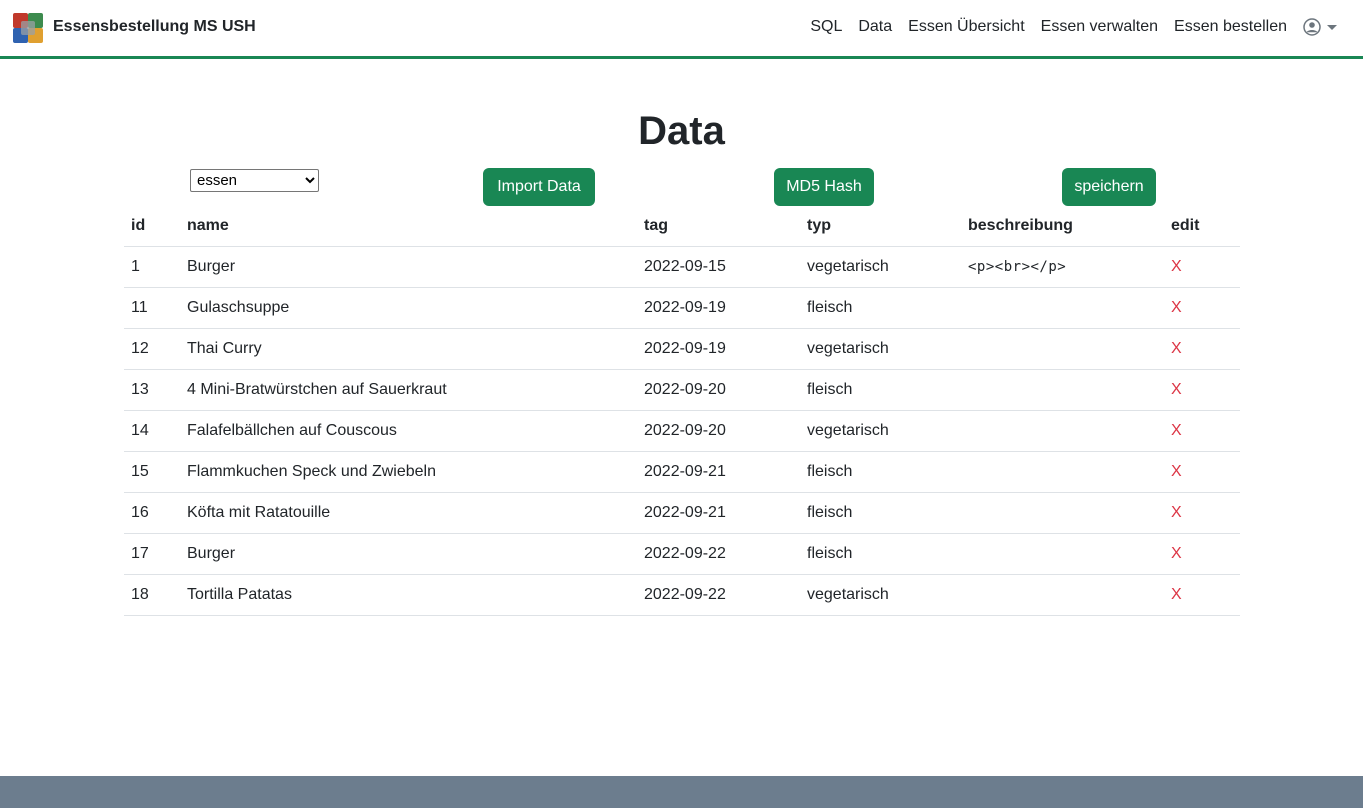  What do you see at coordinates (152, 349) in the screenshot?
I see `cell-id: 12` at bounding box center [152, 349].